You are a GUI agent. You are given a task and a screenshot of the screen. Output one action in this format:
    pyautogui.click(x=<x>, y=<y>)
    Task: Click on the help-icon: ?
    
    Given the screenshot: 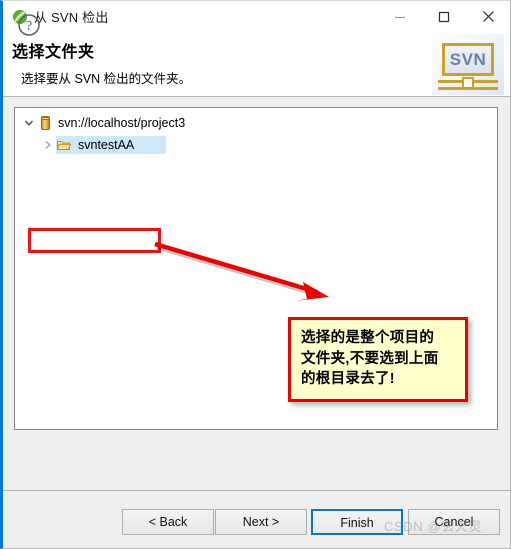 What is the action you would take?
    pyautogui.click(x=29, y=25)
    